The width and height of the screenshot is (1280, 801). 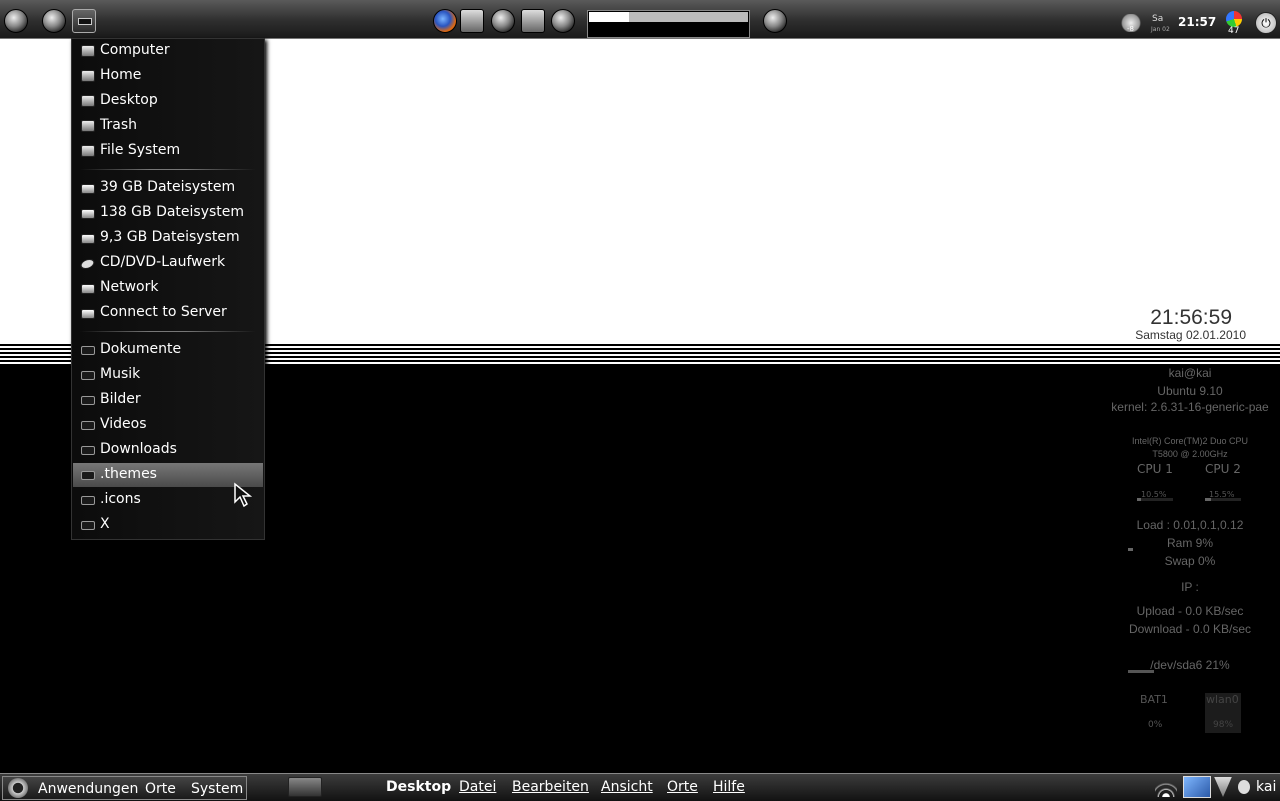 I want to click on show-desktop-button, so click(x=305, y=787).